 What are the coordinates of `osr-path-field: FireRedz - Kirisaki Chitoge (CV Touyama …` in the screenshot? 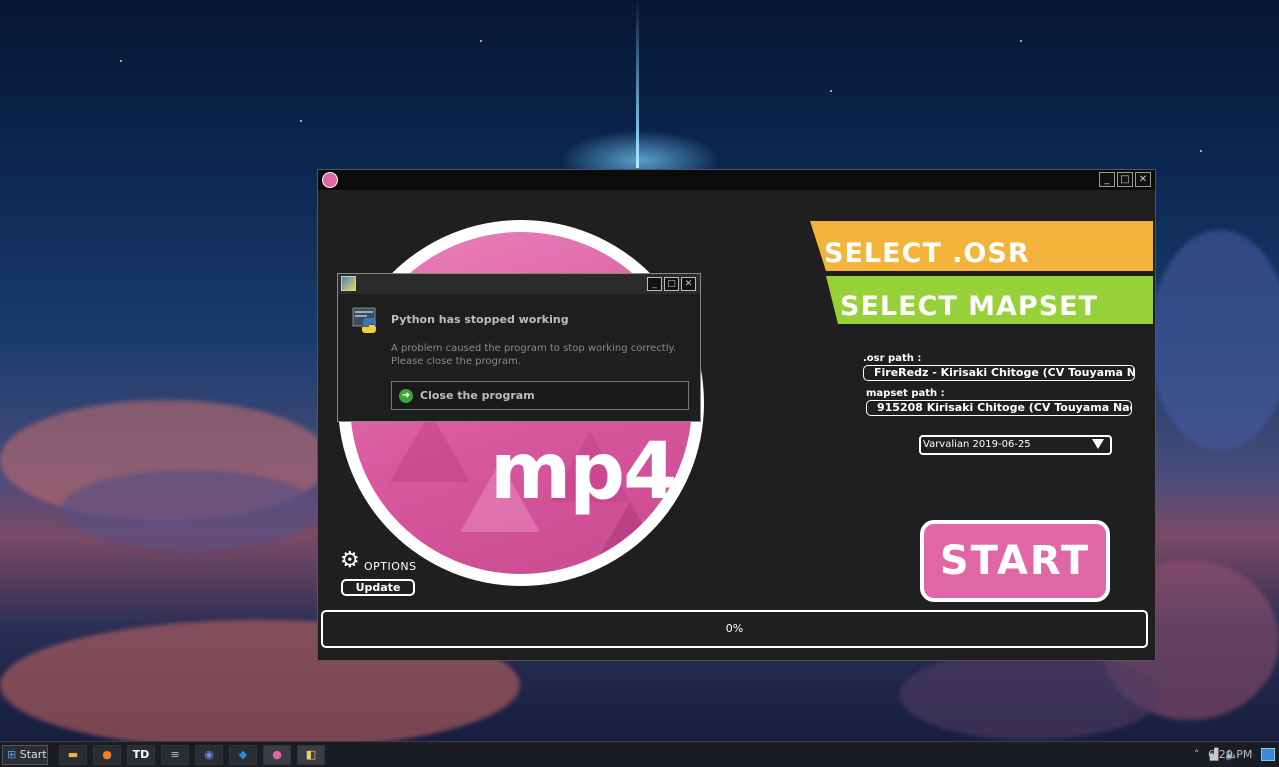 It's located at (999, 373).